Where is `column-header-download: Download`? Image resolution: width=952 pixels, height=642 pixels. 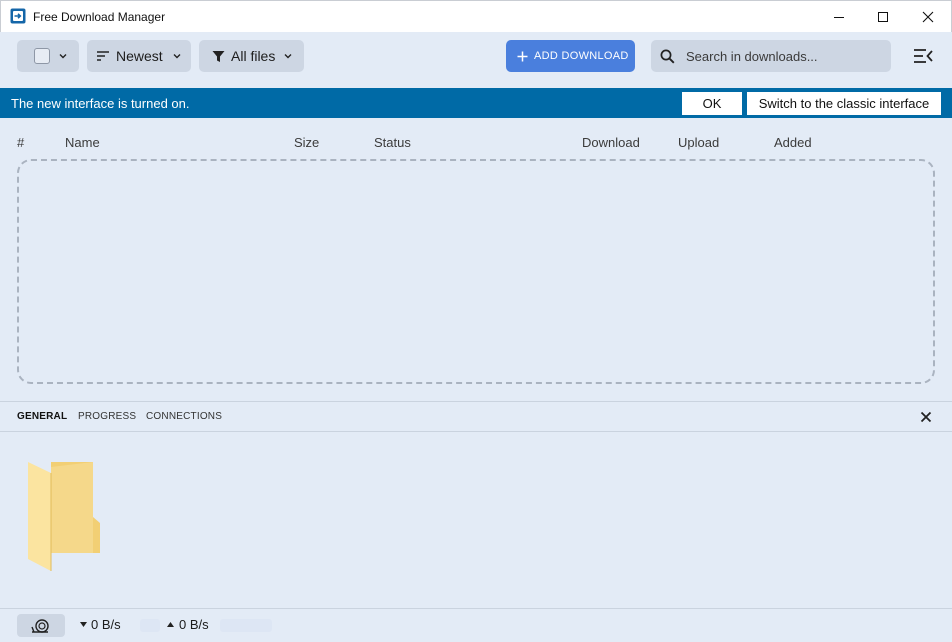 column-header-download: Download is located at coordinates (611, 142).